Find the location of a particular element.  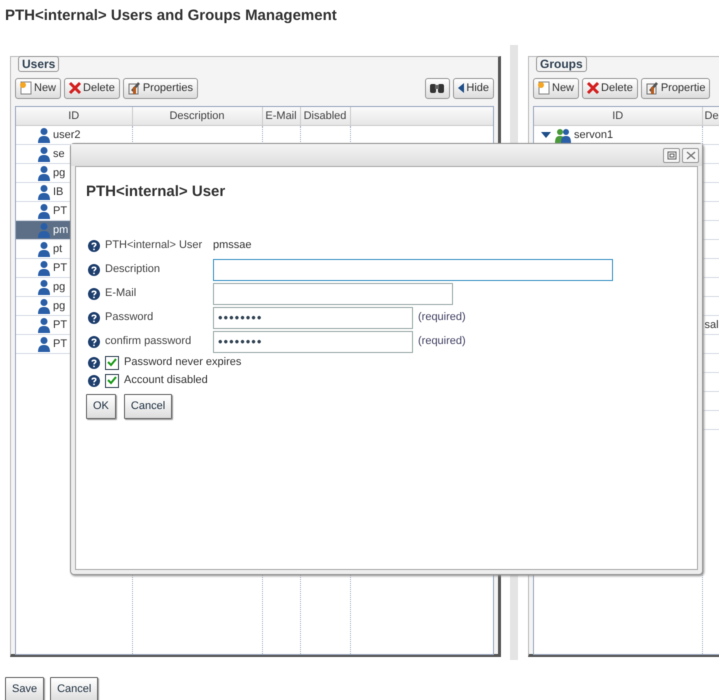

checkbox-label: Account disabled is located at coordinates (166, 380).